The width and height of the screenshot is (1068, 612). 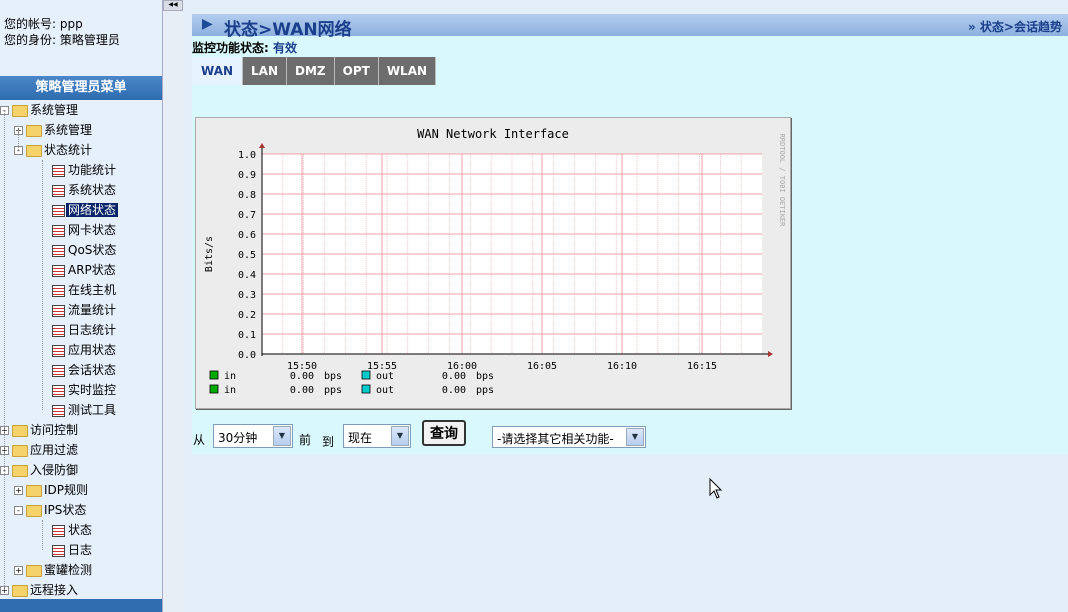 What do you see at coordinates (247, 315) in the screenshot?
I see `y-tick-label: 0.2` at bounding box center [247, 315].